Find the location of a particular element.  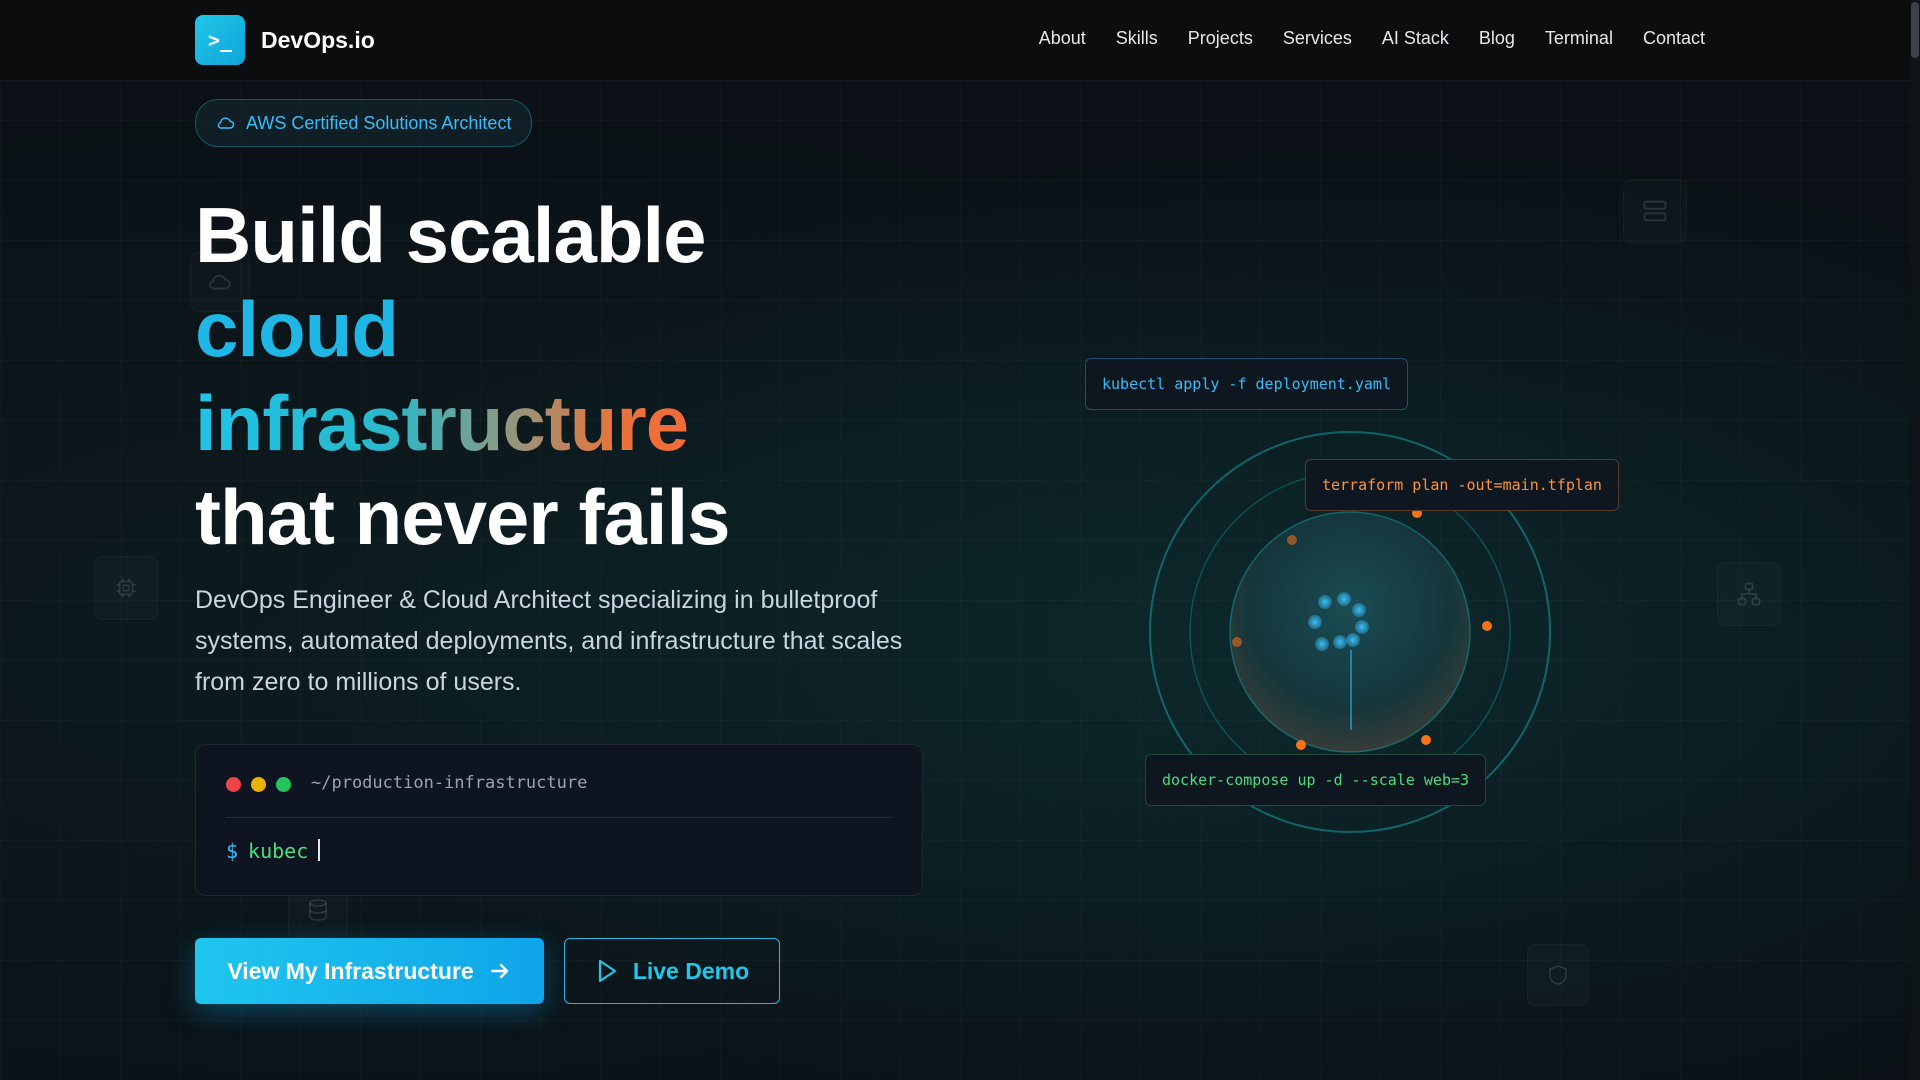

nav-item-services: Services is located at coordinates (1317, 38).